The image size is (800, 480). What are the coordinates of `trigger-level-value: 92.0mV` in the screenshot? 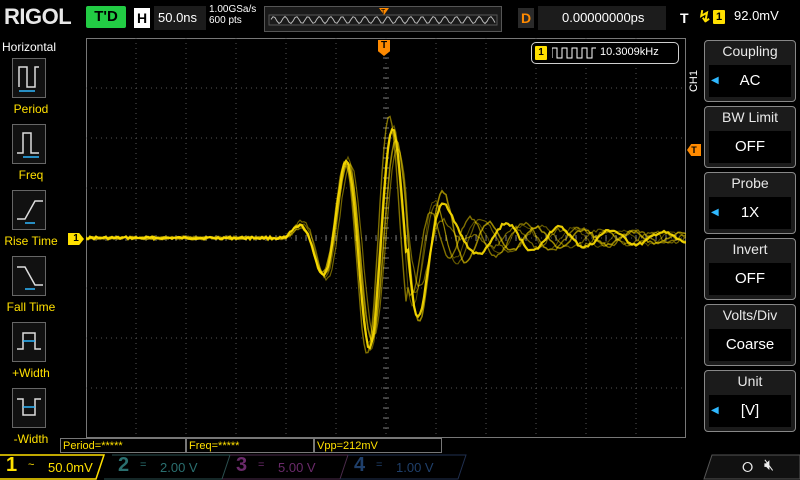 It's located at (756, 15).